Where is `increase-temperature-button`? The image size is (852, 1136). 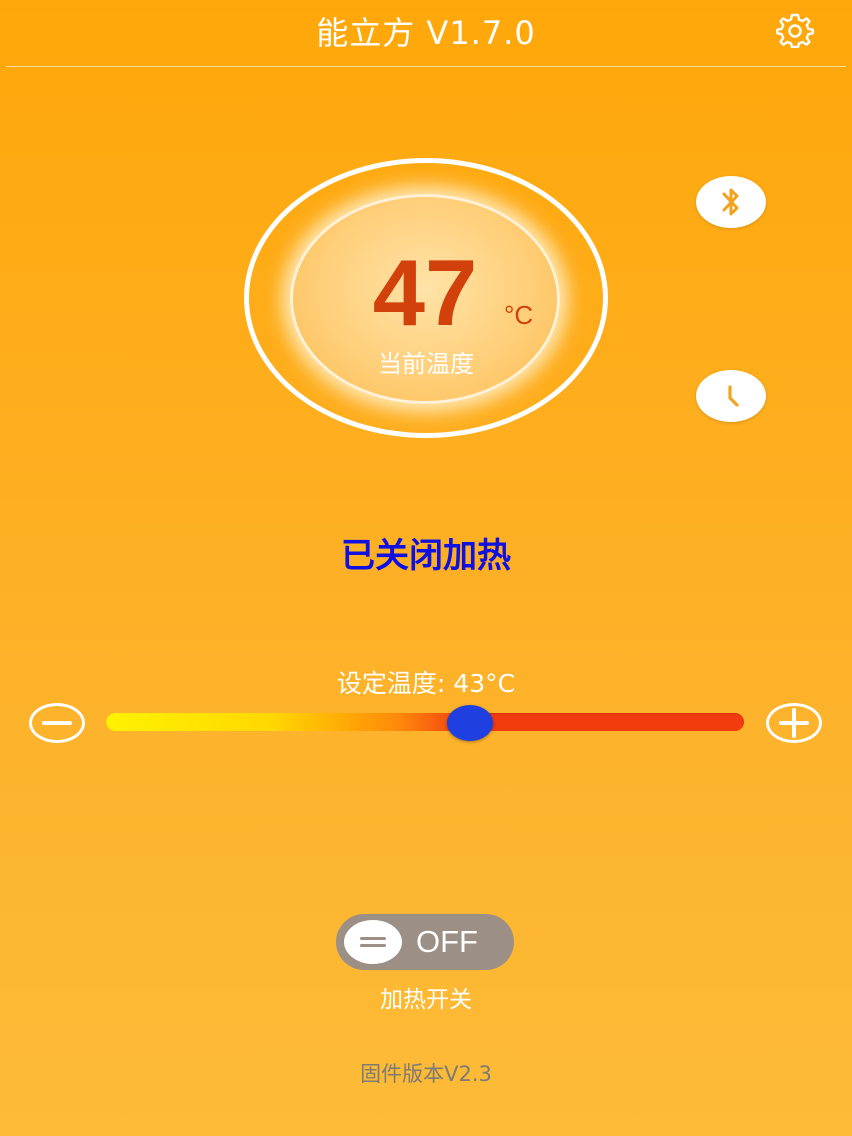 increase-temperature-button is located at coordinates (794, 723).